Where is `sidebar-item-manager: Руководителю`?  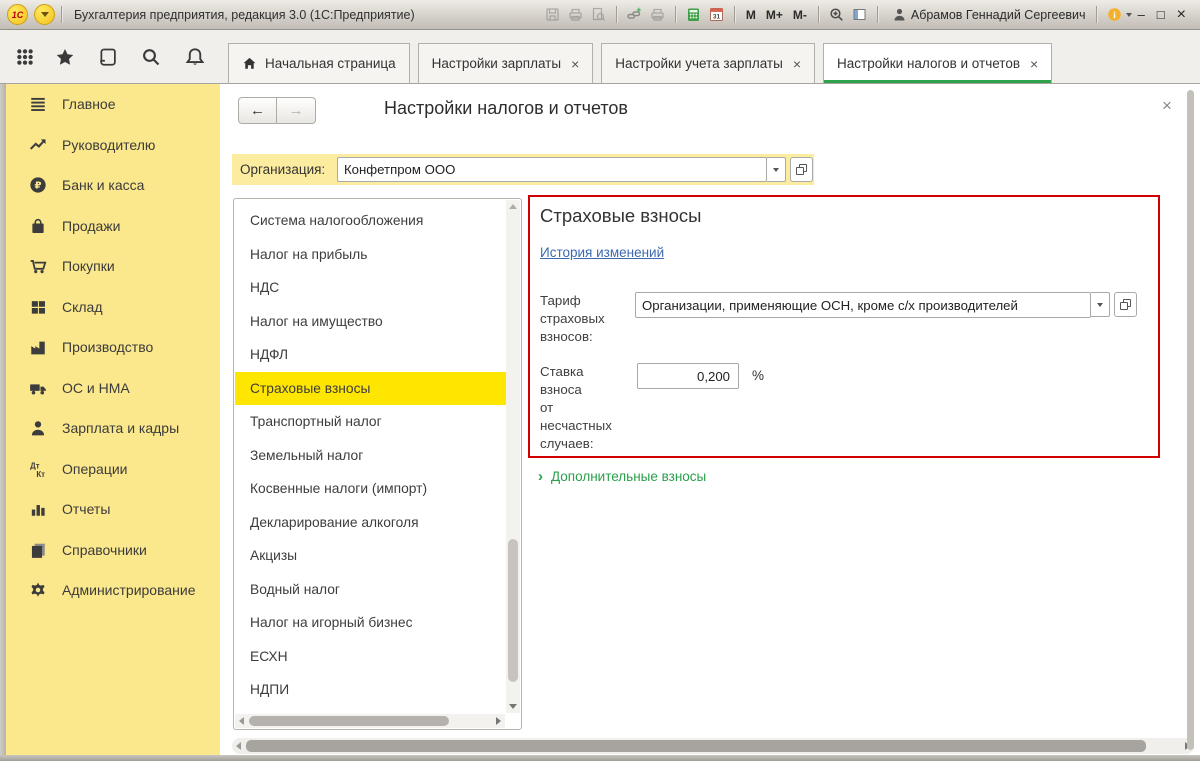
sidebar-item-manager: Руководителю is located at coordinates (113, 145).